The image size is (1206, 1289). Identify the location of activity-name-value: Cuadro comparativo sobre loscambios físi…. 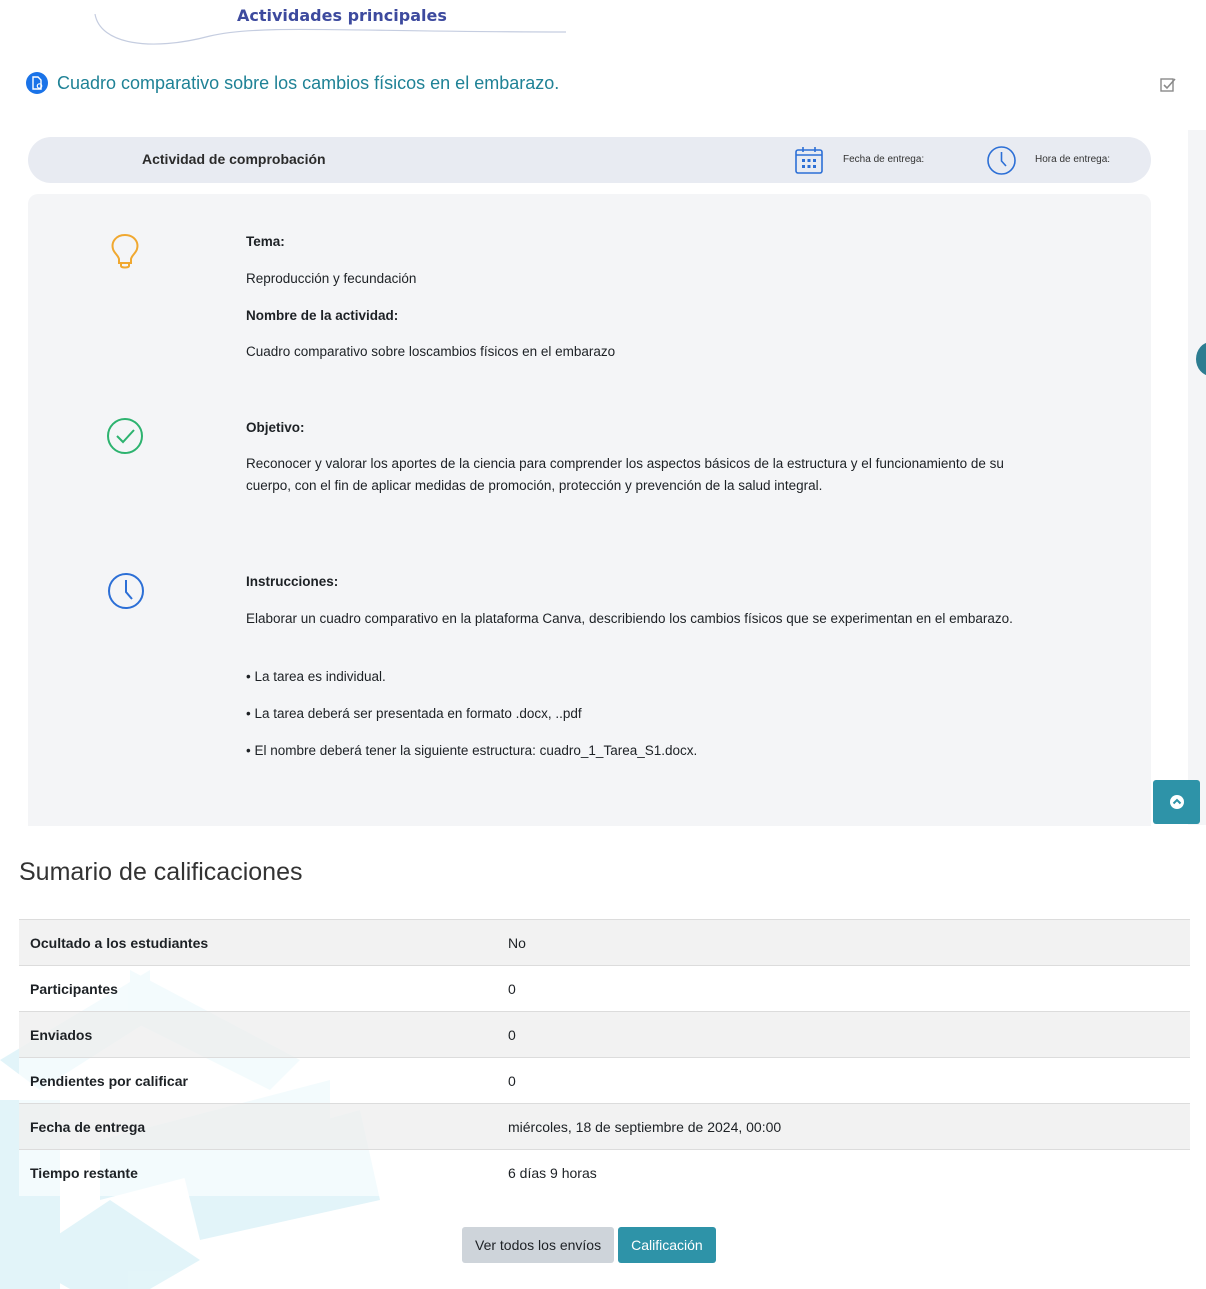
(431, 351).